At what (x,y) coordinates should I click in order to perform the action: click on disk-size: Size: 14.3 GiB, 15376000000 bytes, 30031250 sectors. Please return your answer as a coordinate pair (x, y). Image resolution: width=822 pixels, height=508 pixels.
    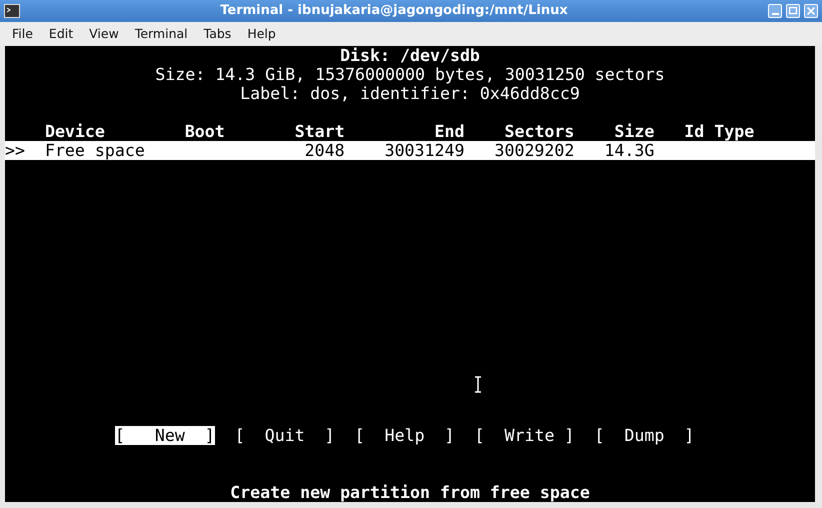
    Looking at the image, I should click on (410, 74).